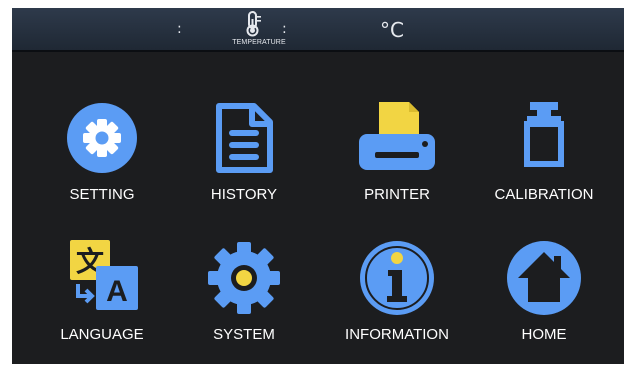 The image size is (639, 366). I want to click on menu-label: SETTING, so click(102, 194).